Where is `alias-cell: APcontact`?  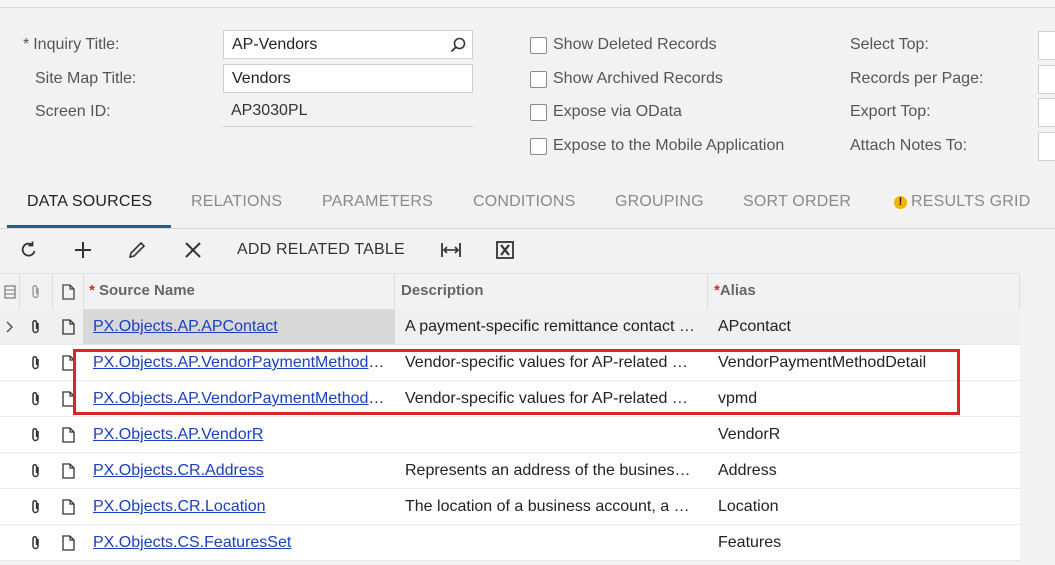 alias-cell: APcontact is located at coordinates (864, 326).